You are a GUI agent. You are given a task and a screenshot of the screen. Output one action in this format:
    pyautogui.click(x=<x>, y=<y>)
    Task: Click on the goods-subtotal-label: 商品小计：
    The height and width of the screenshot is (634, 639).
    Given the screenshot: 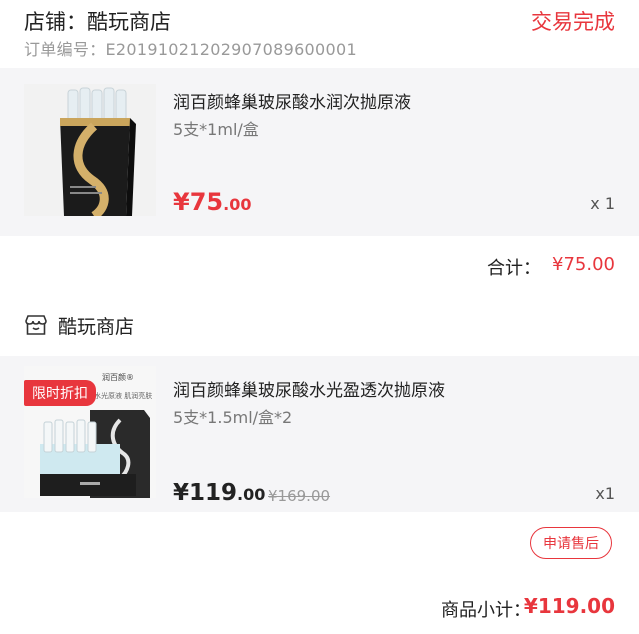 What is the action you would take?
    pyautogui.click(x=486, y=610)
    